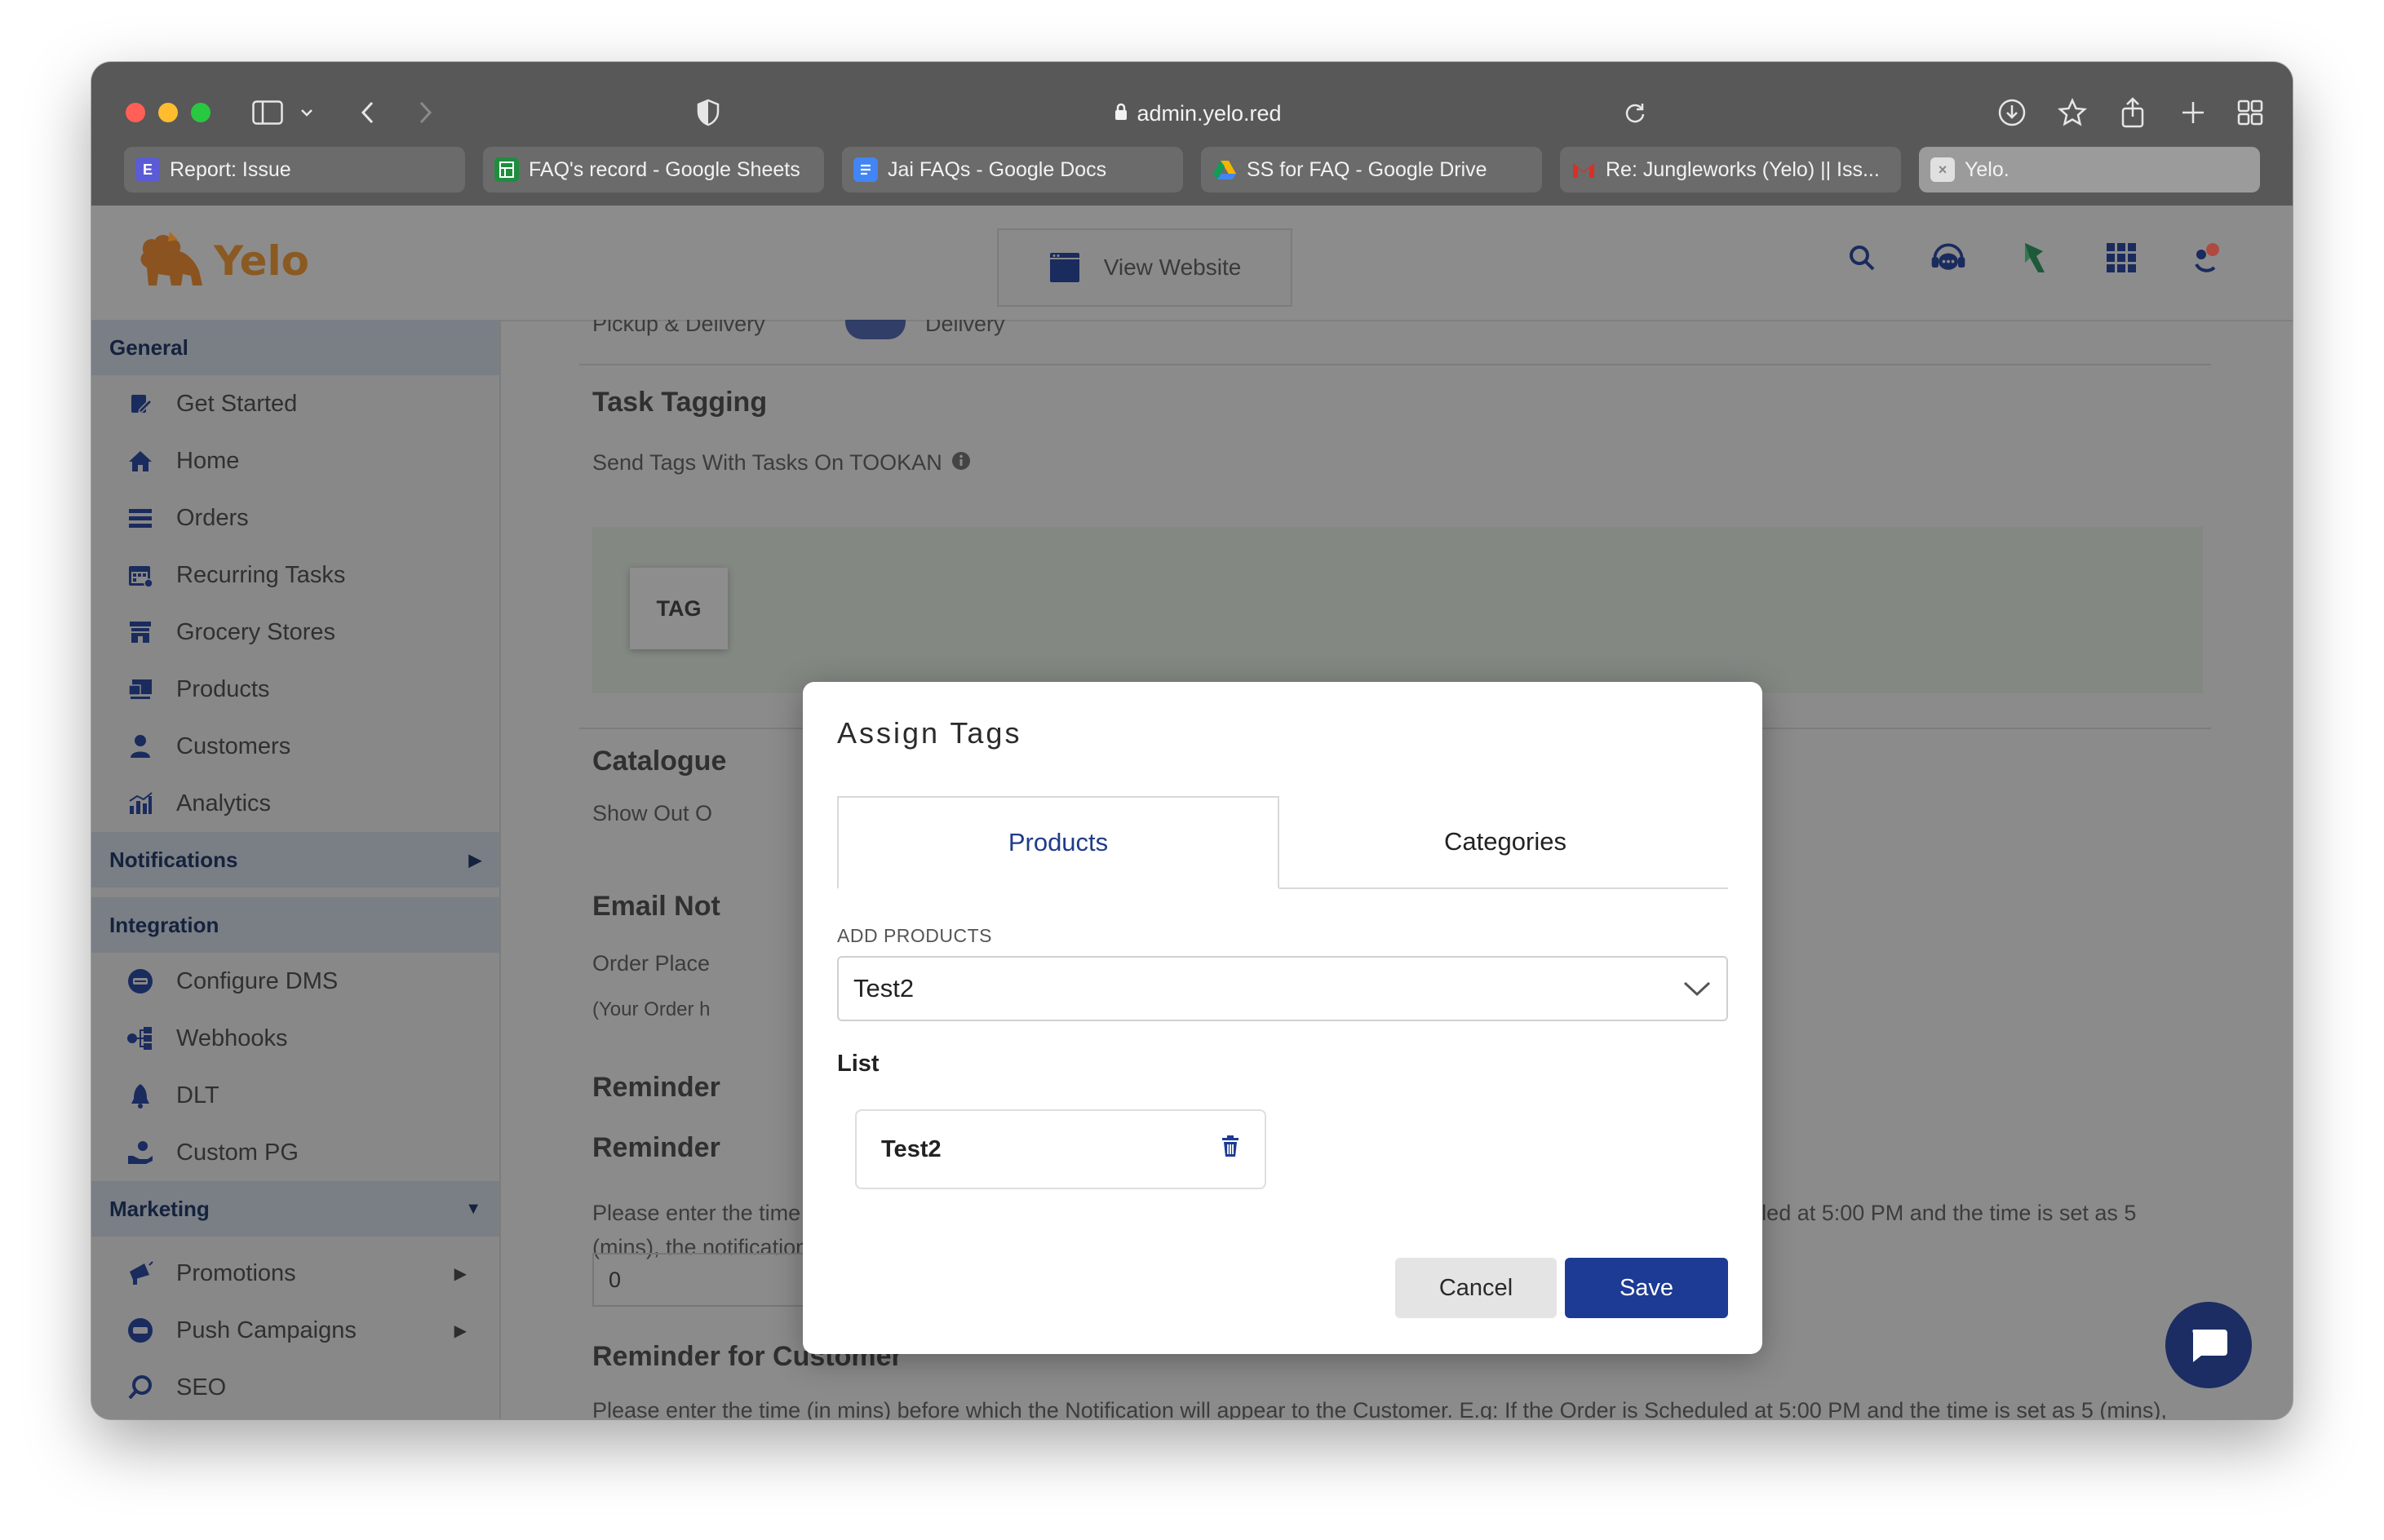  What do you see at coordinates (295, 1152) in the screenshot?
I see `sidebar-item-custom-pg: Custom PG` at bounding box center [295, 1152].